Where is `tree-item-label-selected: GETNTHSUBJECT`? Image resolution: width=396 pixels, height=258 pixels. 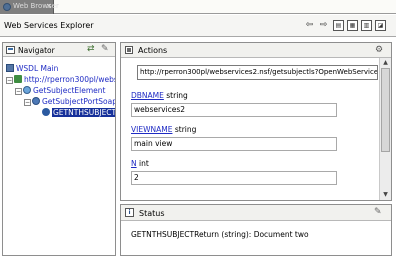
tree-item-label-selected: GETNTHSUBJECT is located at coordinates (83, 112).